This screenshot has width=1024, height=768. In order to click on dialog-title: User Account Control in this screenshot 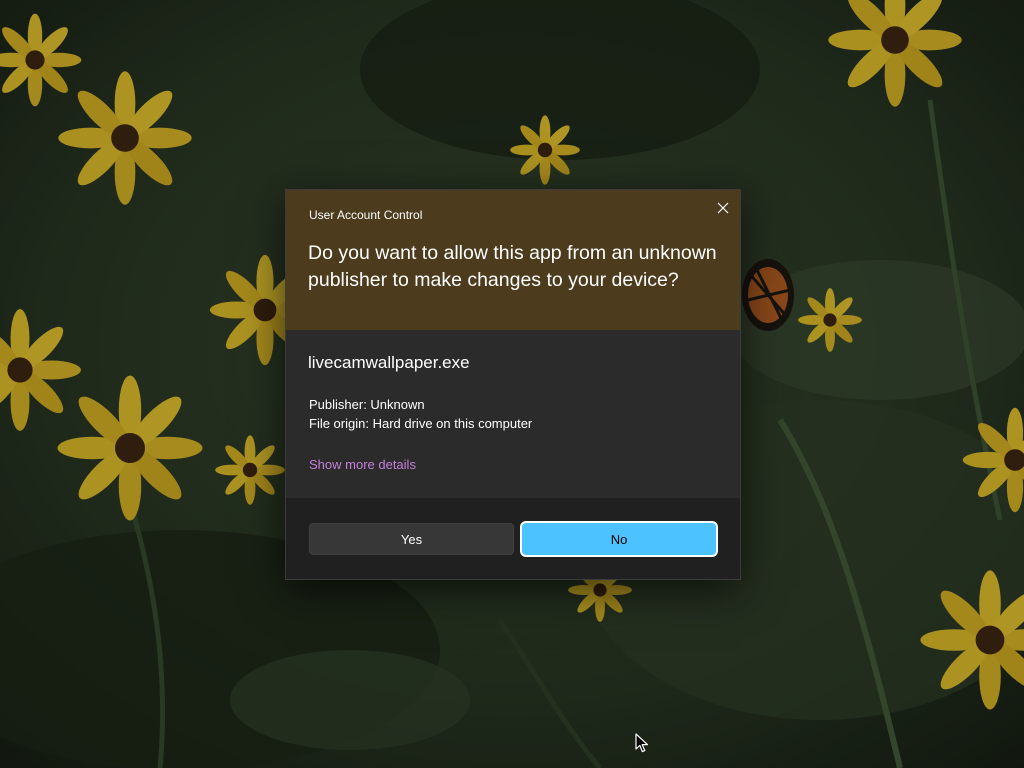, I will do `click(366, 215)`.